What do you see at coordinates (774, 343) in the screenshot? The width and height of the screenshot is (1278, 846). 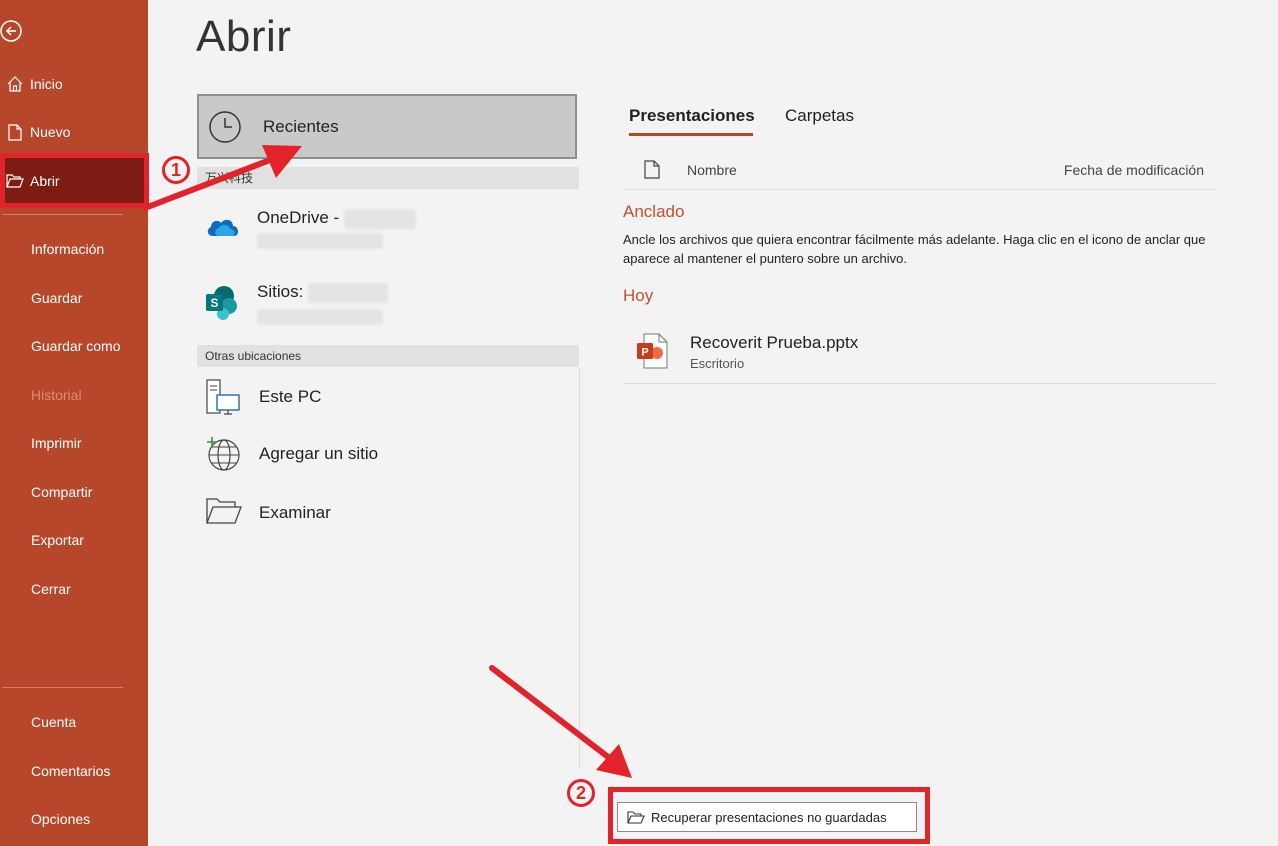 I see `file-name: Recoverit Prueba.pptx` at bounding box center [774, 343].